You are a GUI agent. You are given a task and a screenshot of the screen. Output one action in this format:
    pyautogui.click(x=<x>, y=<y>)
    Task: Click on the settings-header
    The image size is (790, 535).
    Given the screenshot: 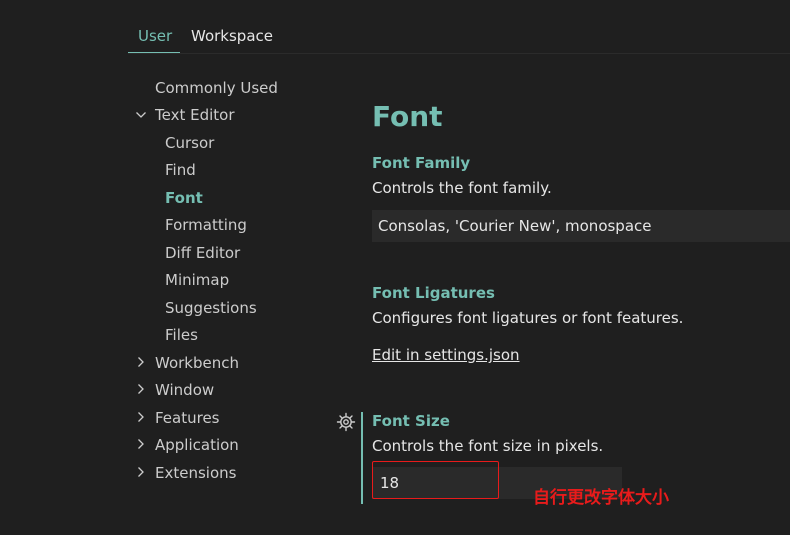 What is the action you would take?
    pyautogui.click(x=395, y=27)
    